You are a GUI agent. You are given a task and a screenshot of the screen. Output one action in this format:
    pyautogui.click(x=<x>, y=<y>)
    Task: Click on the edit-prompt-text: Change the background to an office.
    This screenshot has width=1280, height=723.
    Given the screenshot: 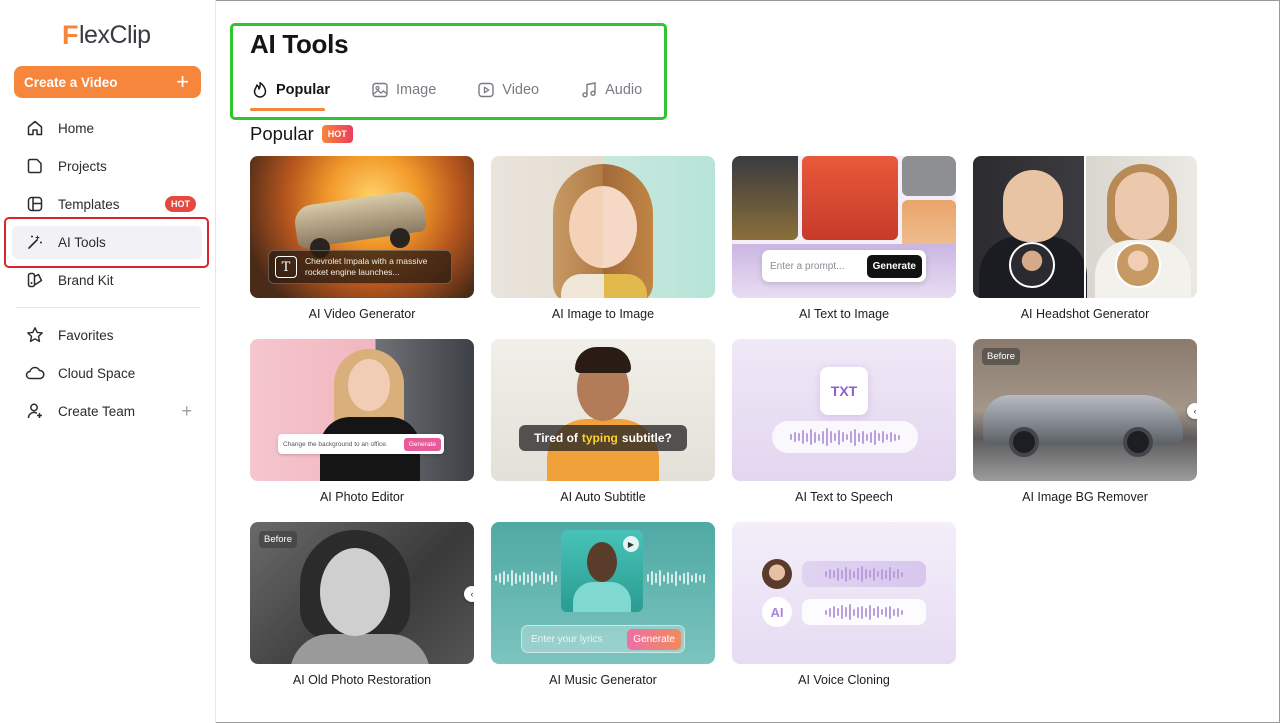 What is the action you would take?
    pyautogui.click(x=335, y=444)
    